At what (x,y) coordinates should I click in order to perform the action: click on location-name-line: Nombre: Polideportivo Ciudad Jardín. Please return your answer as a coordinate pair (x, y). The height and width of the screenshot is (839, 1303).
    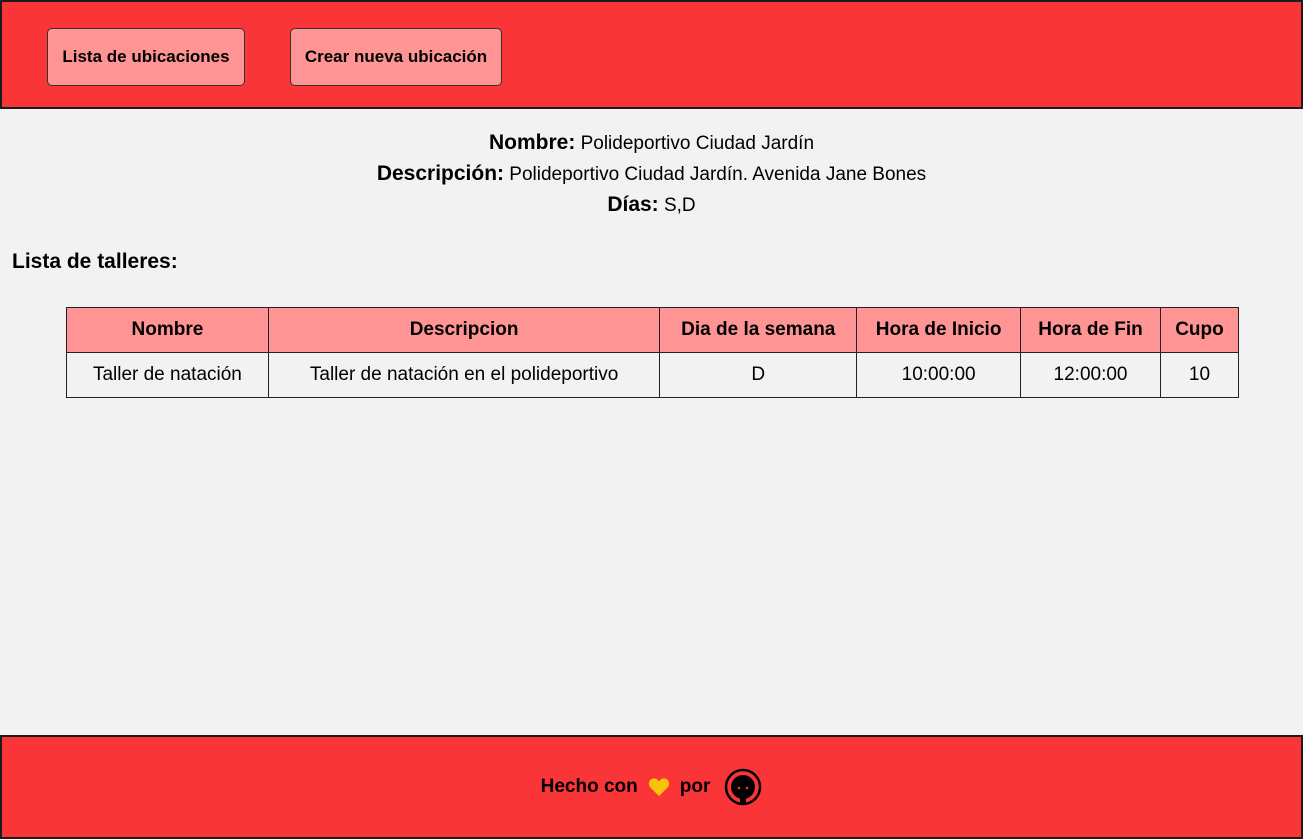
    Looking at the image, I should click on (651, 143).